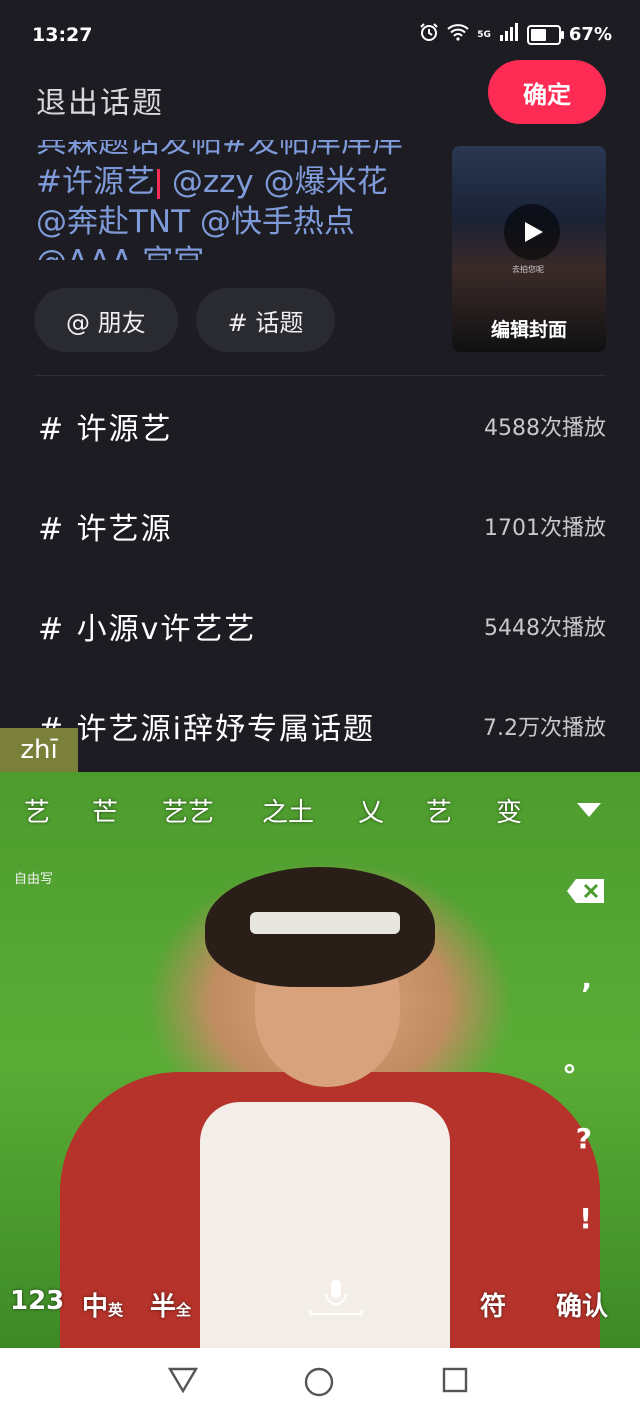  Describe the element at coordinates (274, 182) in the screenshot. I see `caption-text: @zzy @爆米花` at that location.